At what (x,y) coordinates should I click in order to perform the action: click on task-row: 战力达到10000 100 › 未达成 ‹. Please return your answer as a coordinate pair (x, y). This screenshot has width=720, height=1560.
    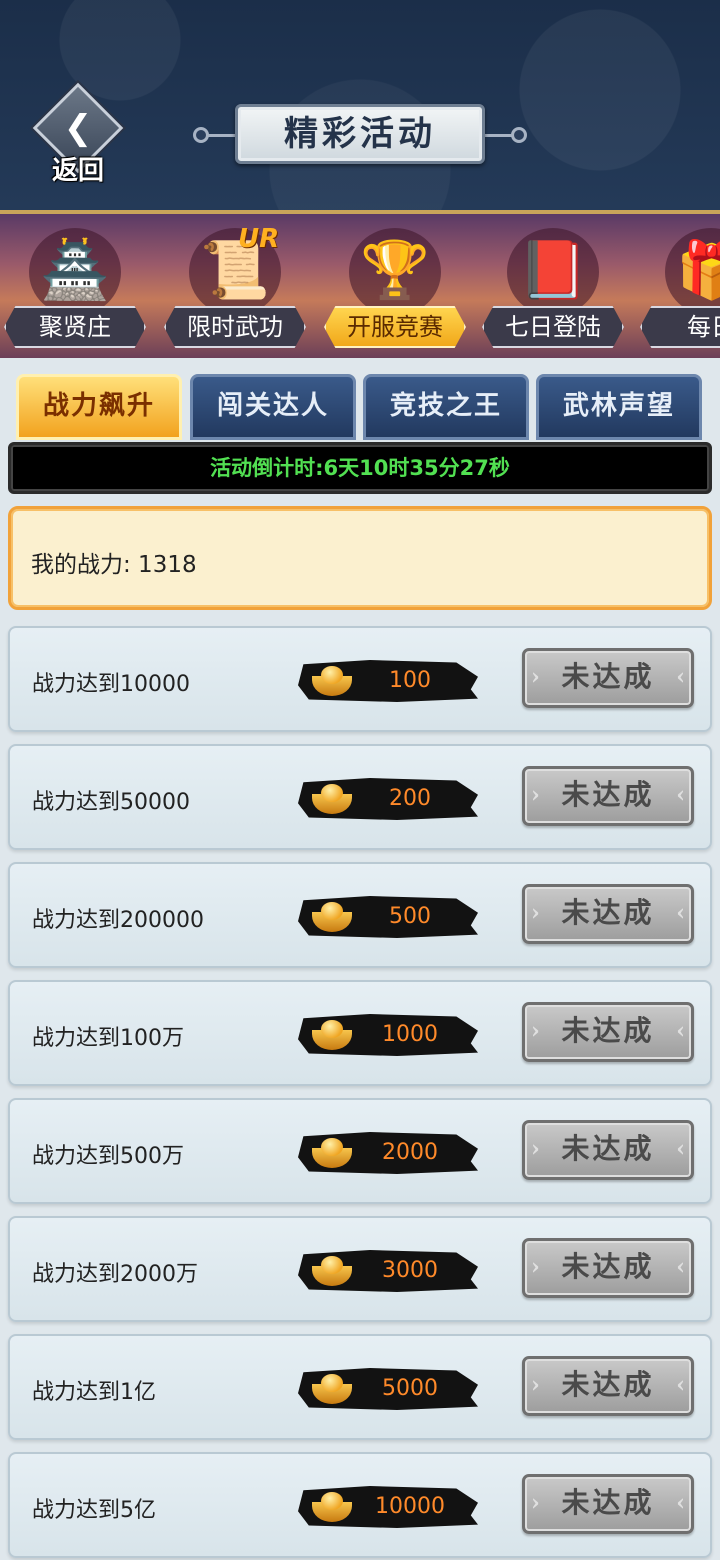
    Looking at the image, I should click on (360, 679).